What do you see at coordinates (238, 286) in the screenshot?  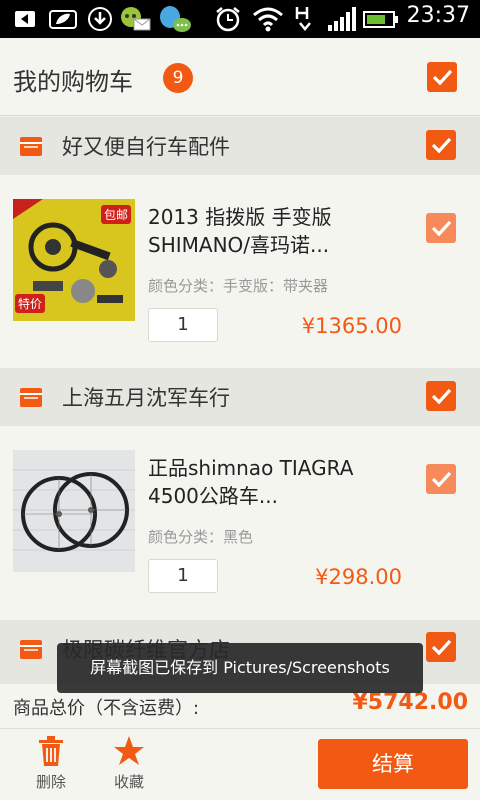 I see `product-spec: 颜色分类：手变版：带夹器` at bounding box center [238, 286].